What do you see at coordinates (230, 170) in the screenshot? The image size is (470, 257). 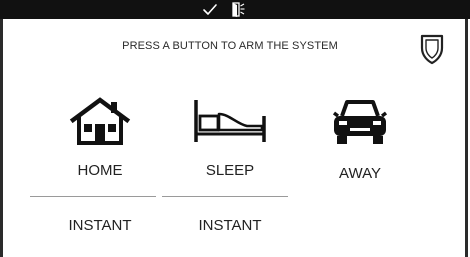 I see `sleep-mode-label: SLEEP` at bounding box center [230, 170].